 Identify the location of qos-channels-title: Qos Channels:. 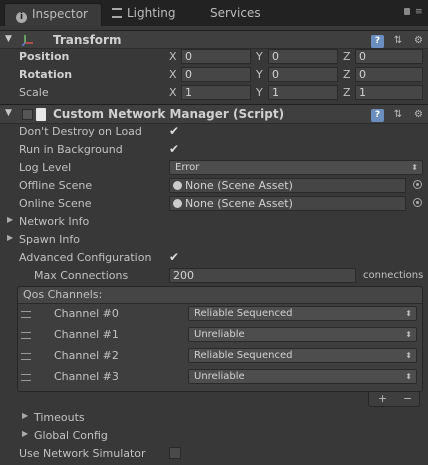
(63, 294).